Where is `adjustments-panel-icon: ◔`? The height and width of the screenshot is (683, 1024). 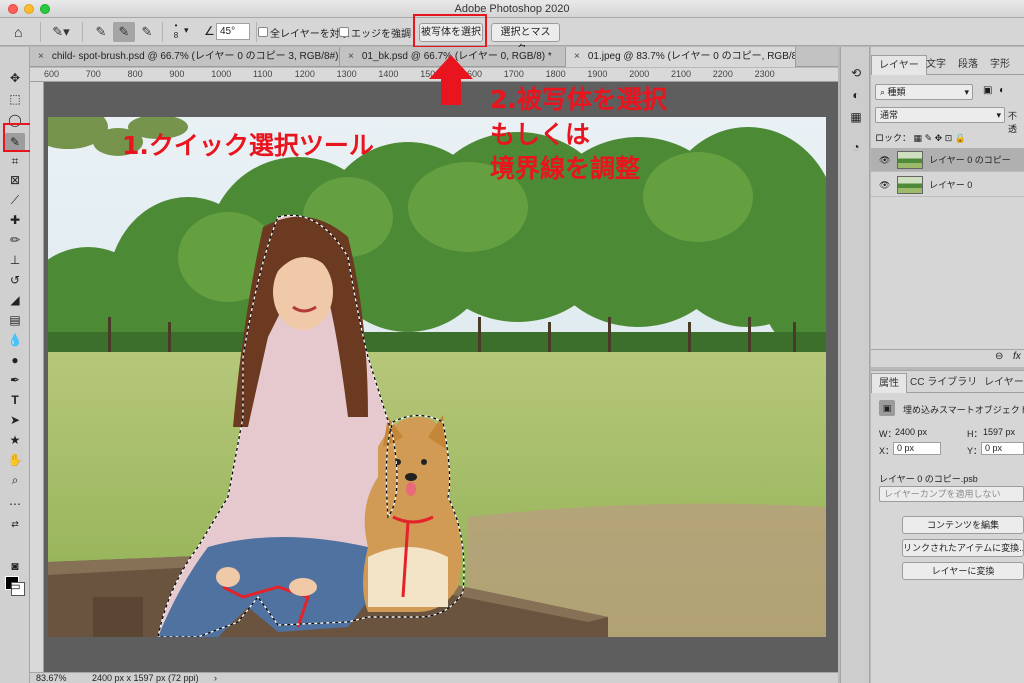 adjustments-panel-icon: ◔ is located at coordinates (856, 147).